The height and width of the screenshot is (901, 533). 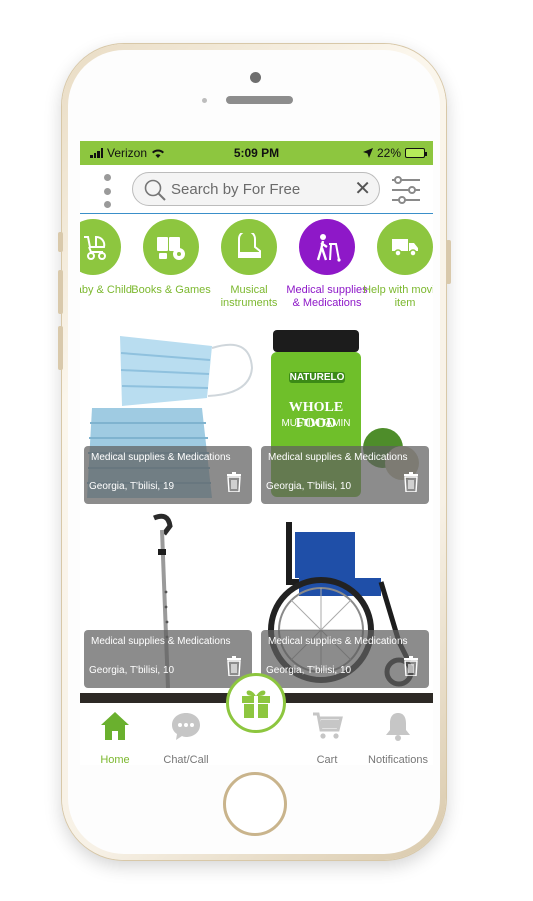 I want to click on product-subname: MULTIVITAMIN, so click(x=316, y=423).